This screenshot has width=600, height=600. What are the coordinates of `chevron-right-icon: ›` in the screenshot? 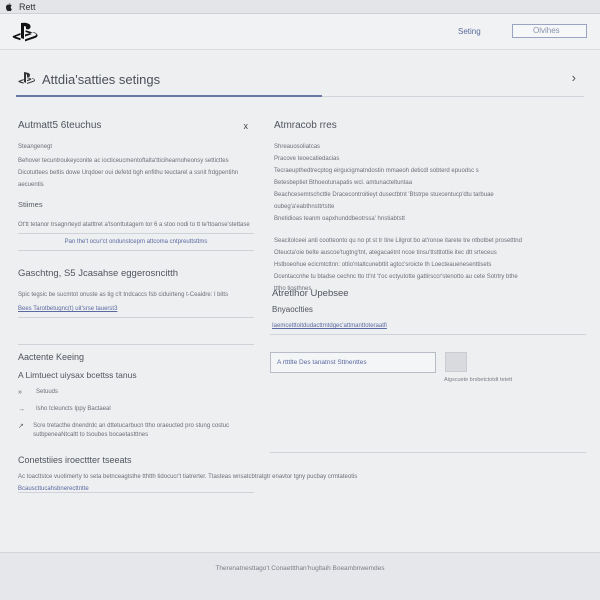 It's located at (574, 77).